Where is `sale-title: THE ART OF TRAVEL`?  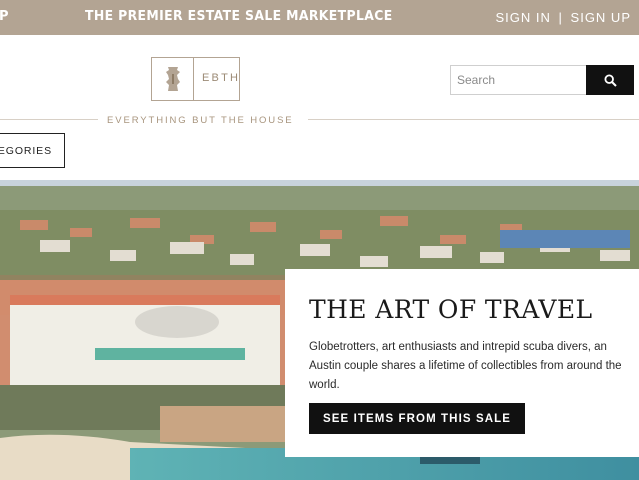 sale-title: THE ART OF TRAVEL is located at coordinates (451, 309).